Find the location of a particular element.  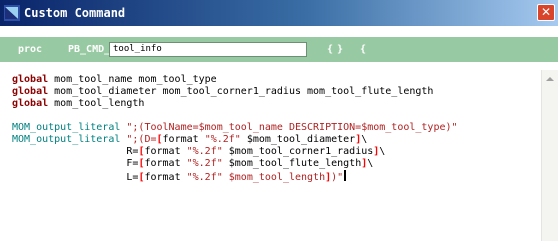

window-title: Custom Command is located at coordinates (75, 13).